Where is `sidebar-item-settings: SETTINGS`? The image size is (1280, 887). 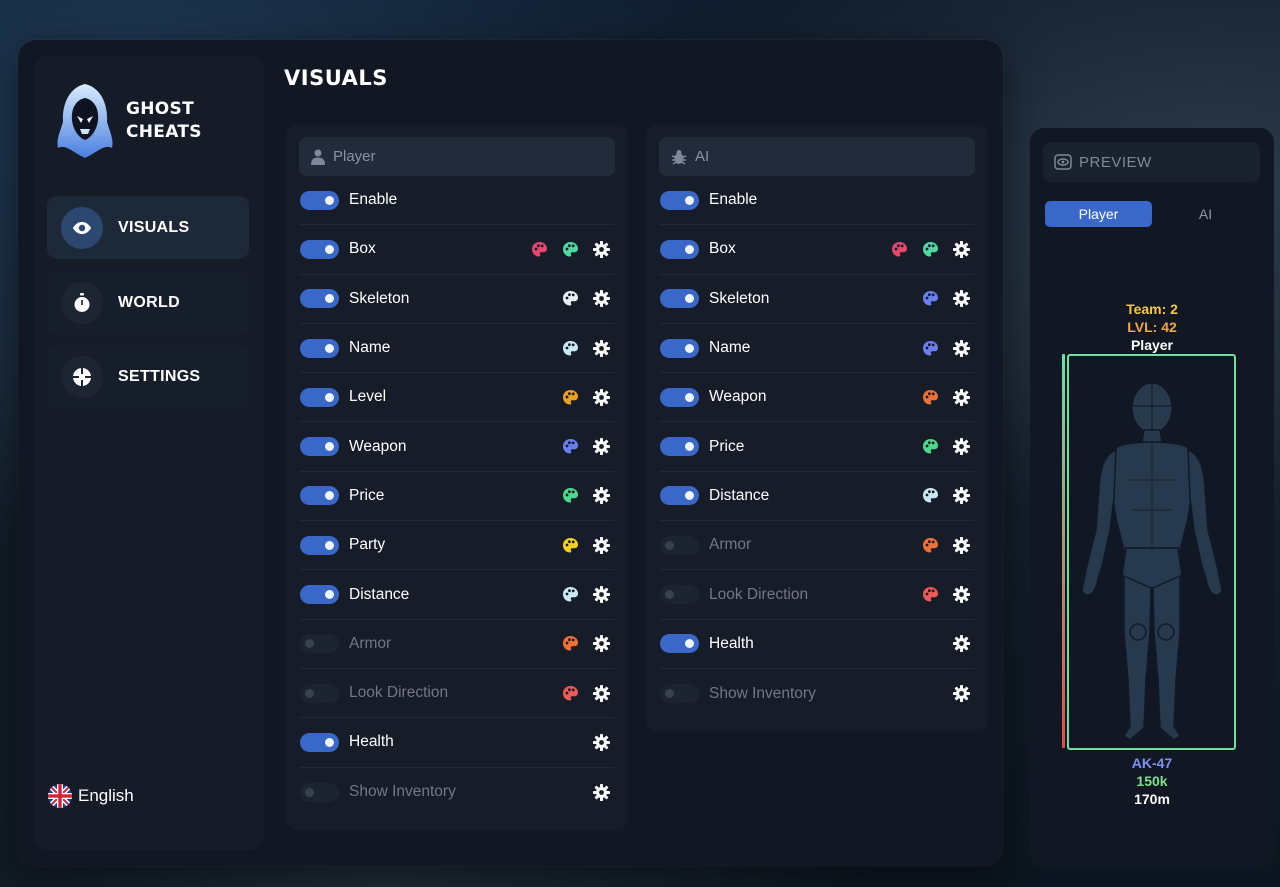 sidebar-item-settings: SETTINGS is located at coordinates (148, 376).